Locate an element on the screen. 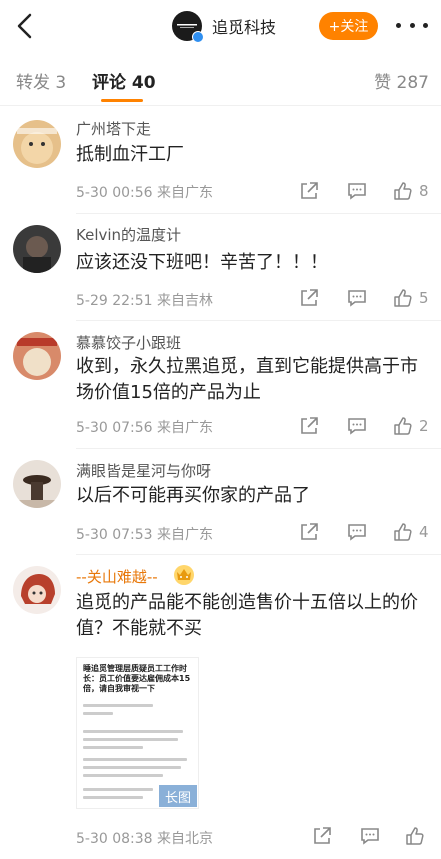 The image size is (441, 859). comment-meta: 5-30 08:38 来自北京 is located at coordinates (145, 839).